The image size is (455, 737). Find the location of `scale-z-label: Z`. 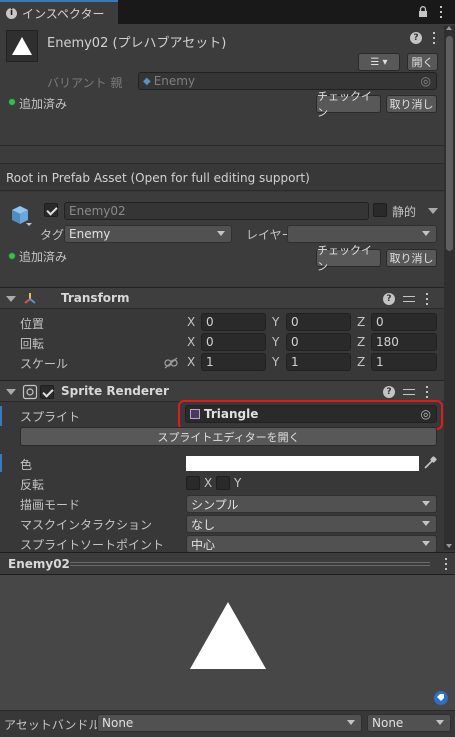

scale-z-label: Z is located at coordinates (361, 362).